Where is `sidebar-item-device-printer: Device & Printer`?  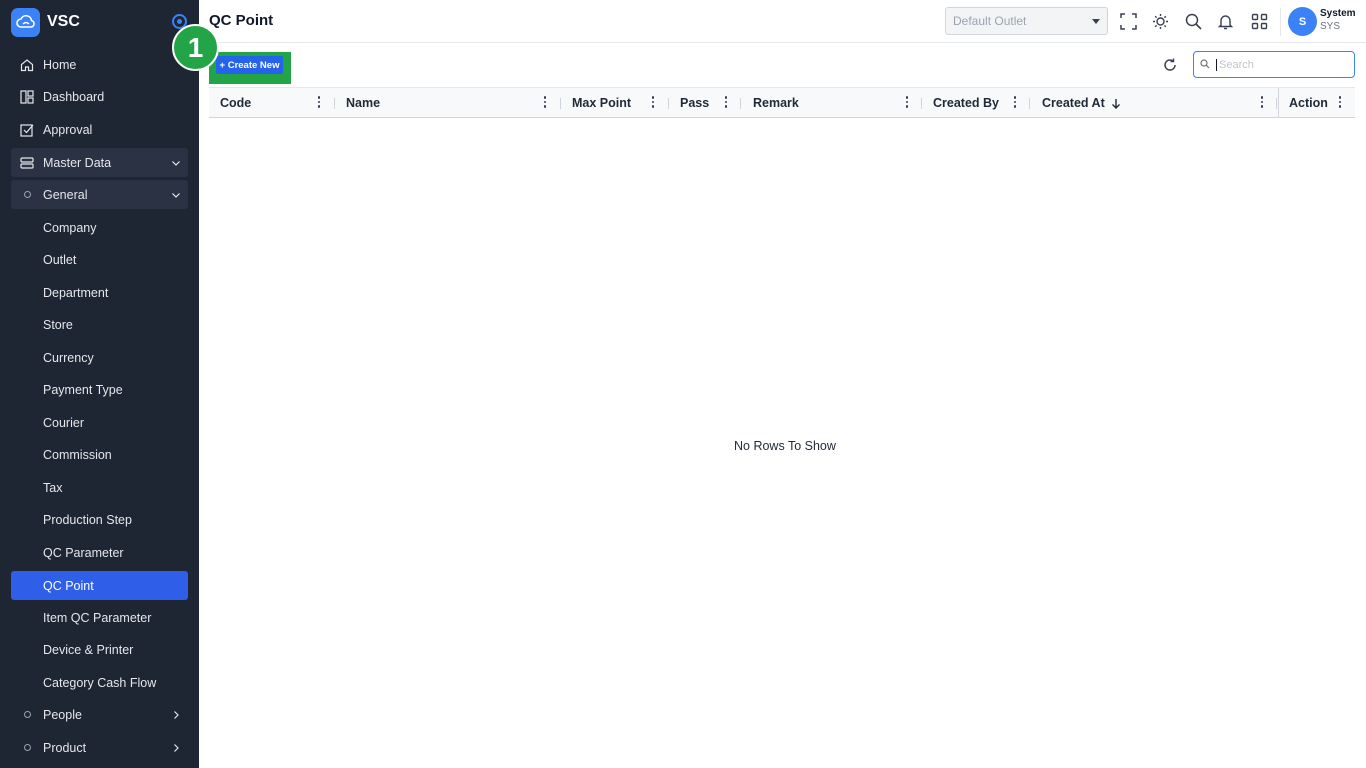
sidebar-item-device-printer: Device & Printer is located at coordinates (99, 649).